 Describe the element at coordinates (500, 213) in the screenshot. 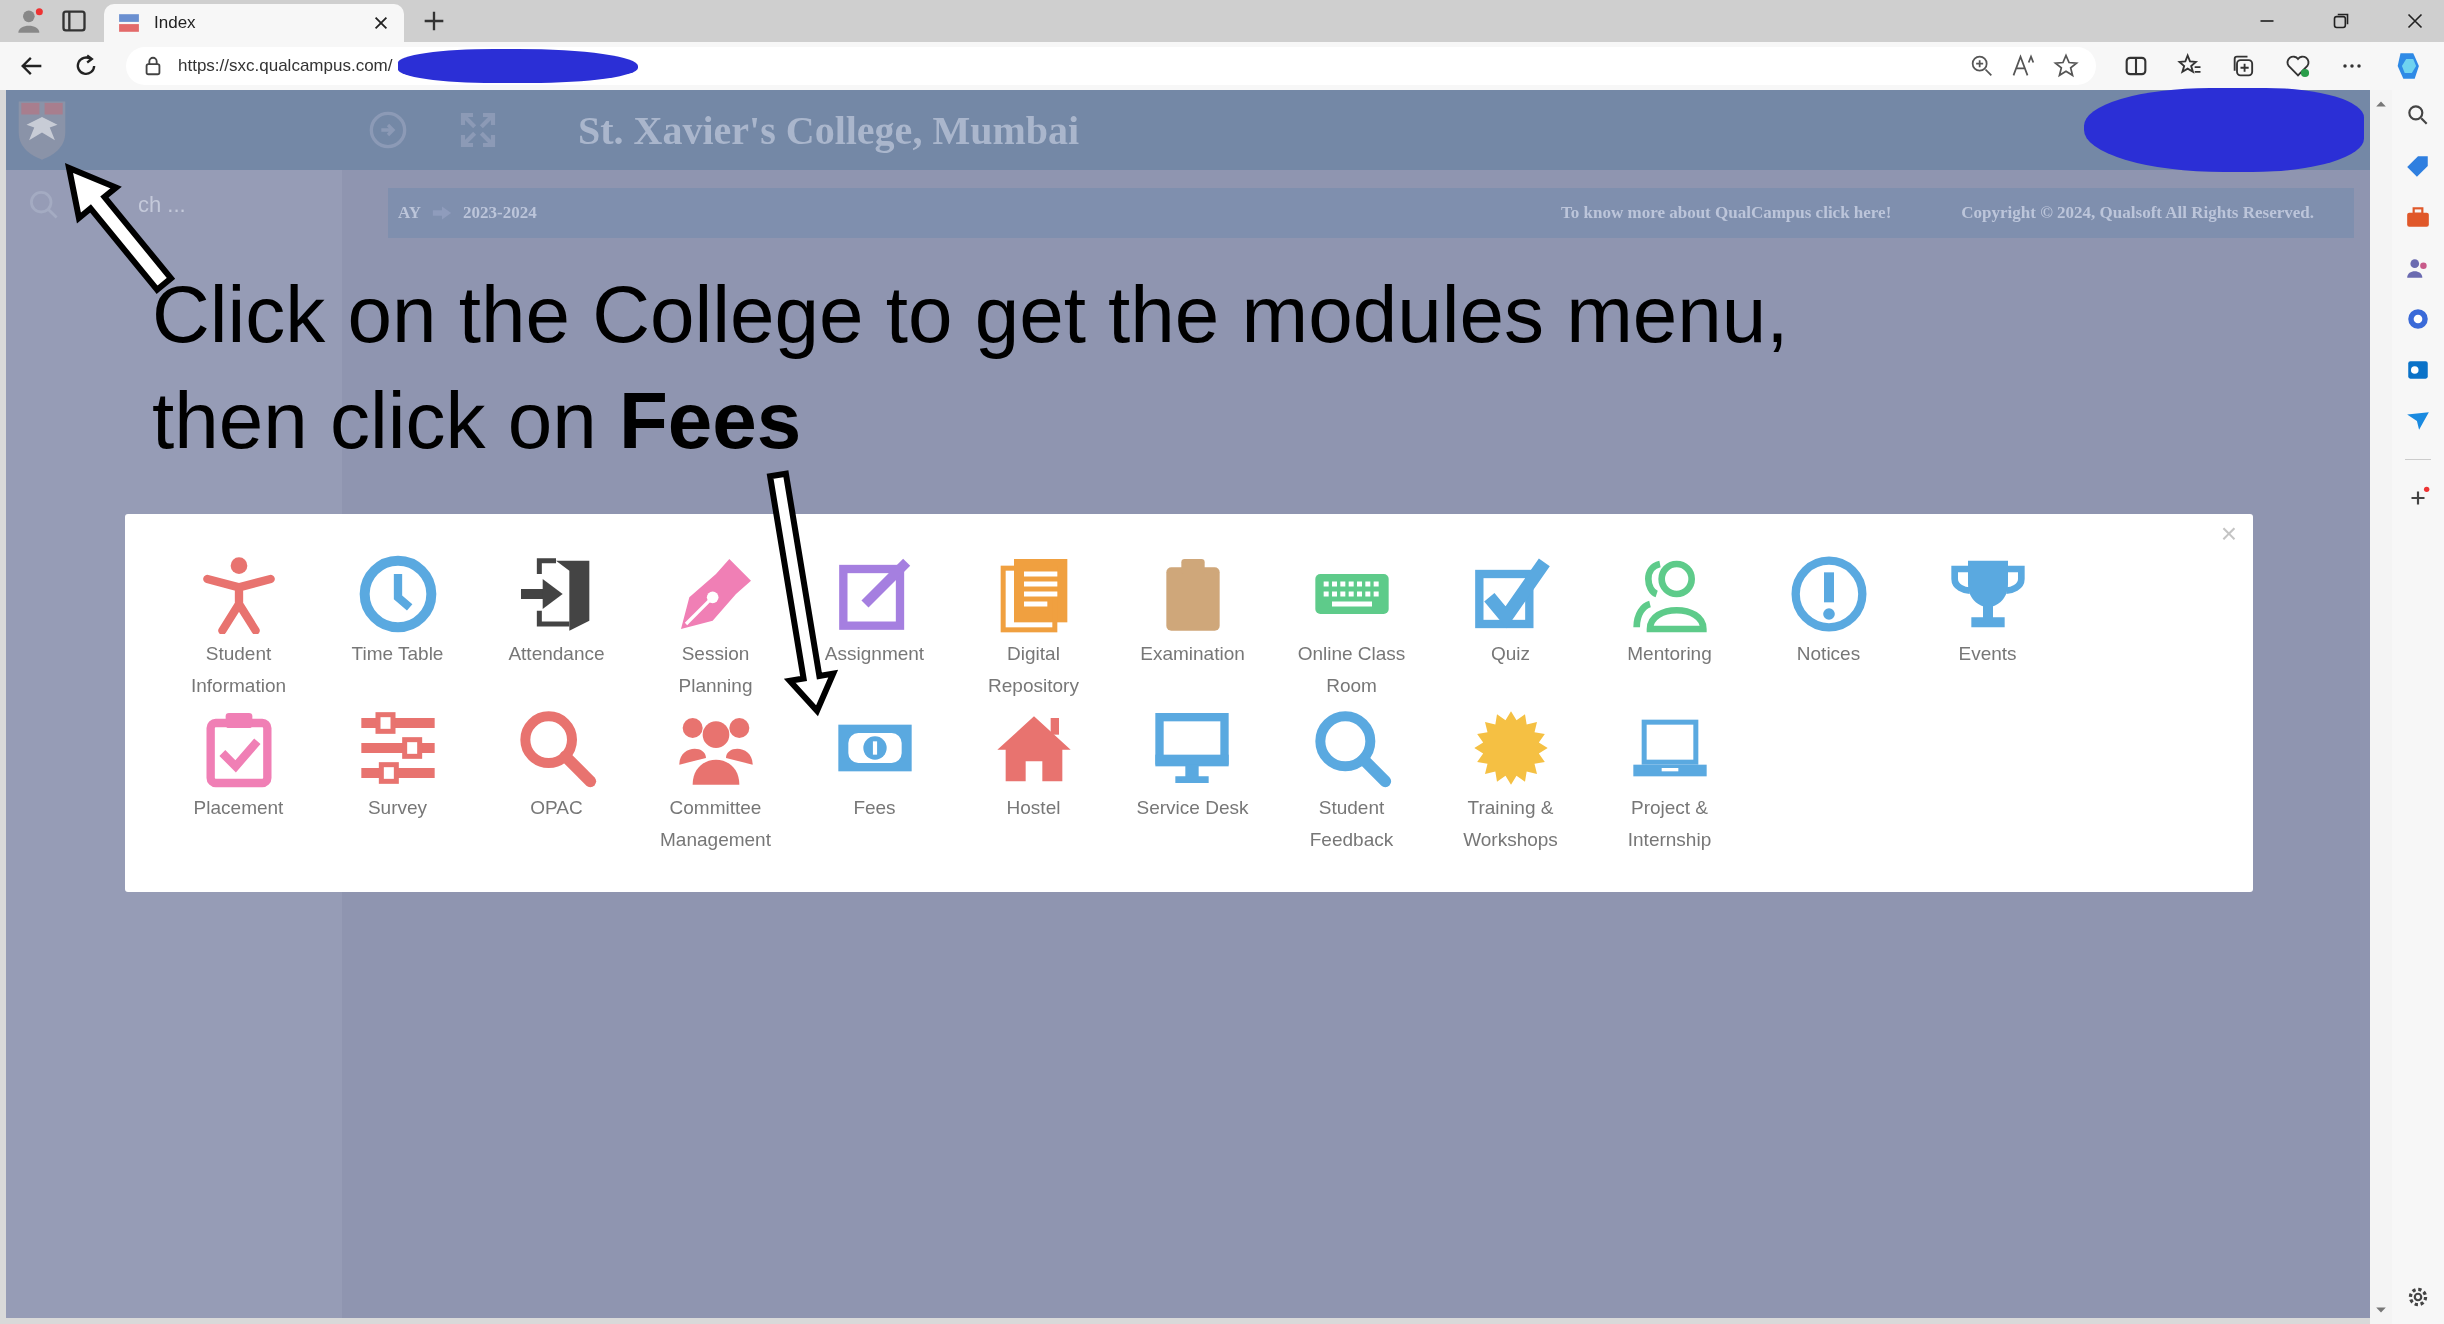

I see `academic-year: 2023-2024` at that location.